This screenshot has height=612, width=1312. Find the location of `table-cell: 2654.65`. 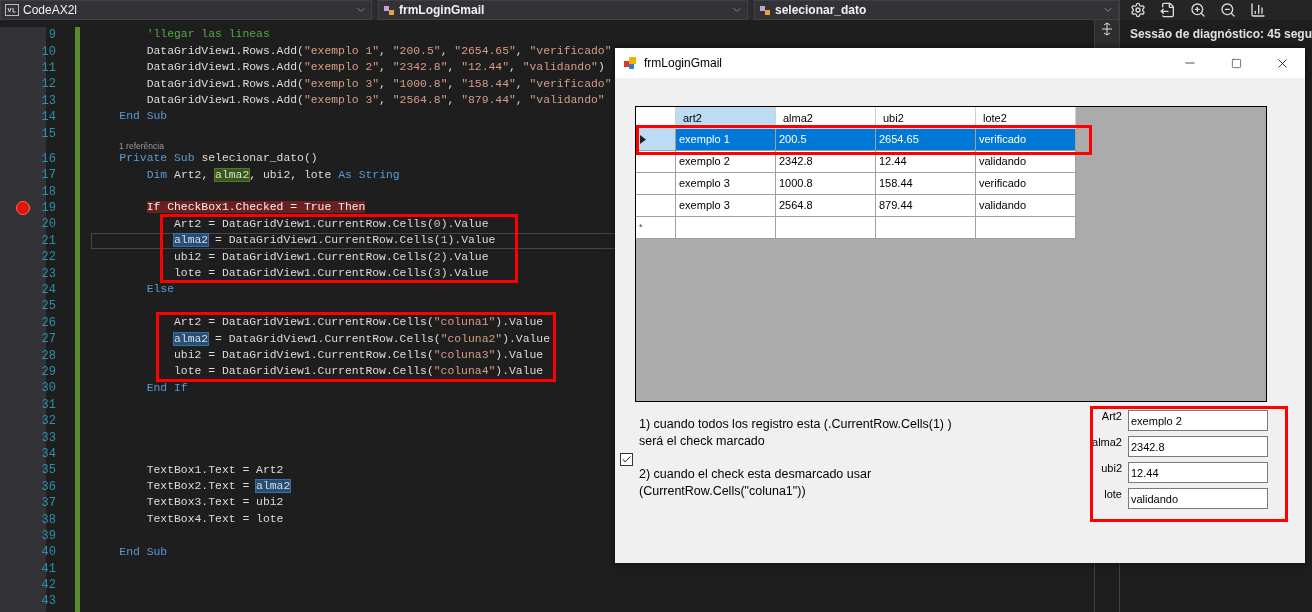

table-cell: 2654.65 is located at coordinates (926, 140).